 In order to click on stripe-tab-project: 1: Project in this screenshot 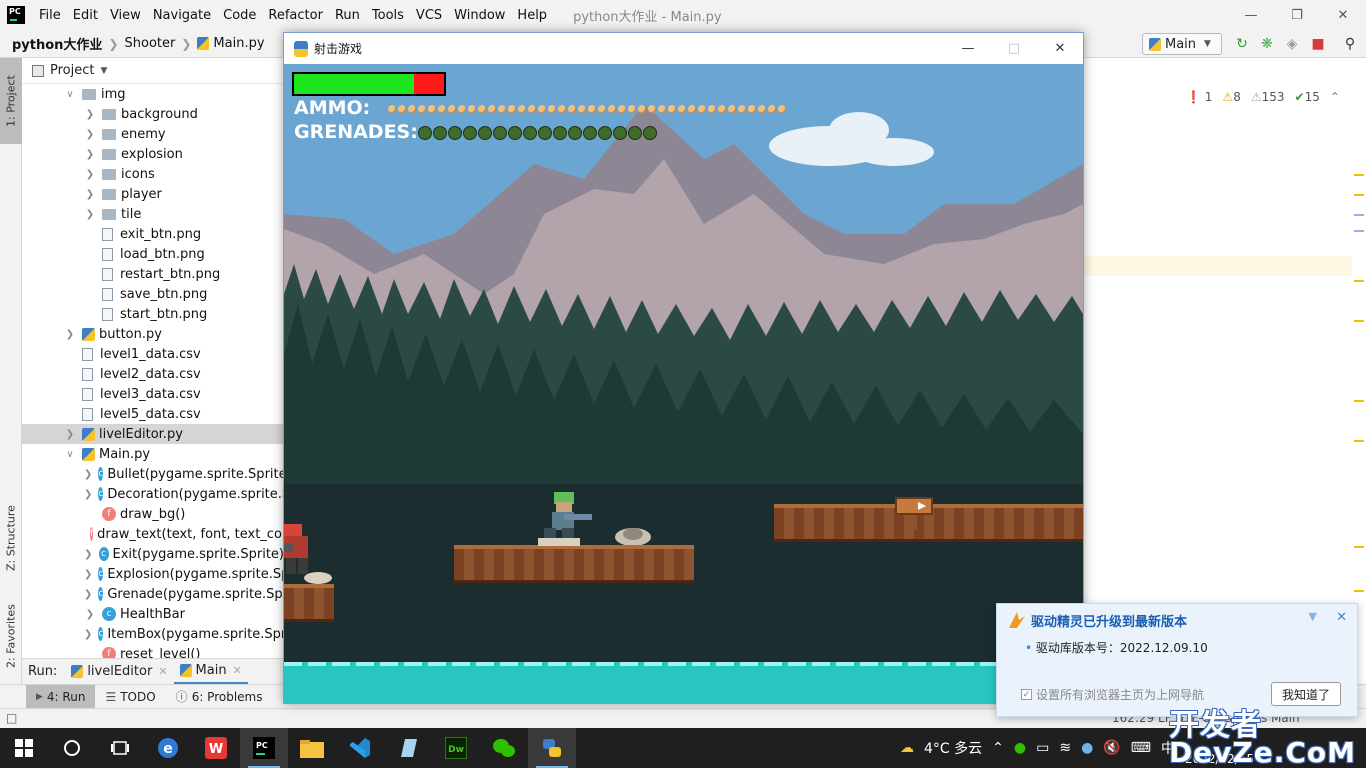, I will do `click(11, 101)`.